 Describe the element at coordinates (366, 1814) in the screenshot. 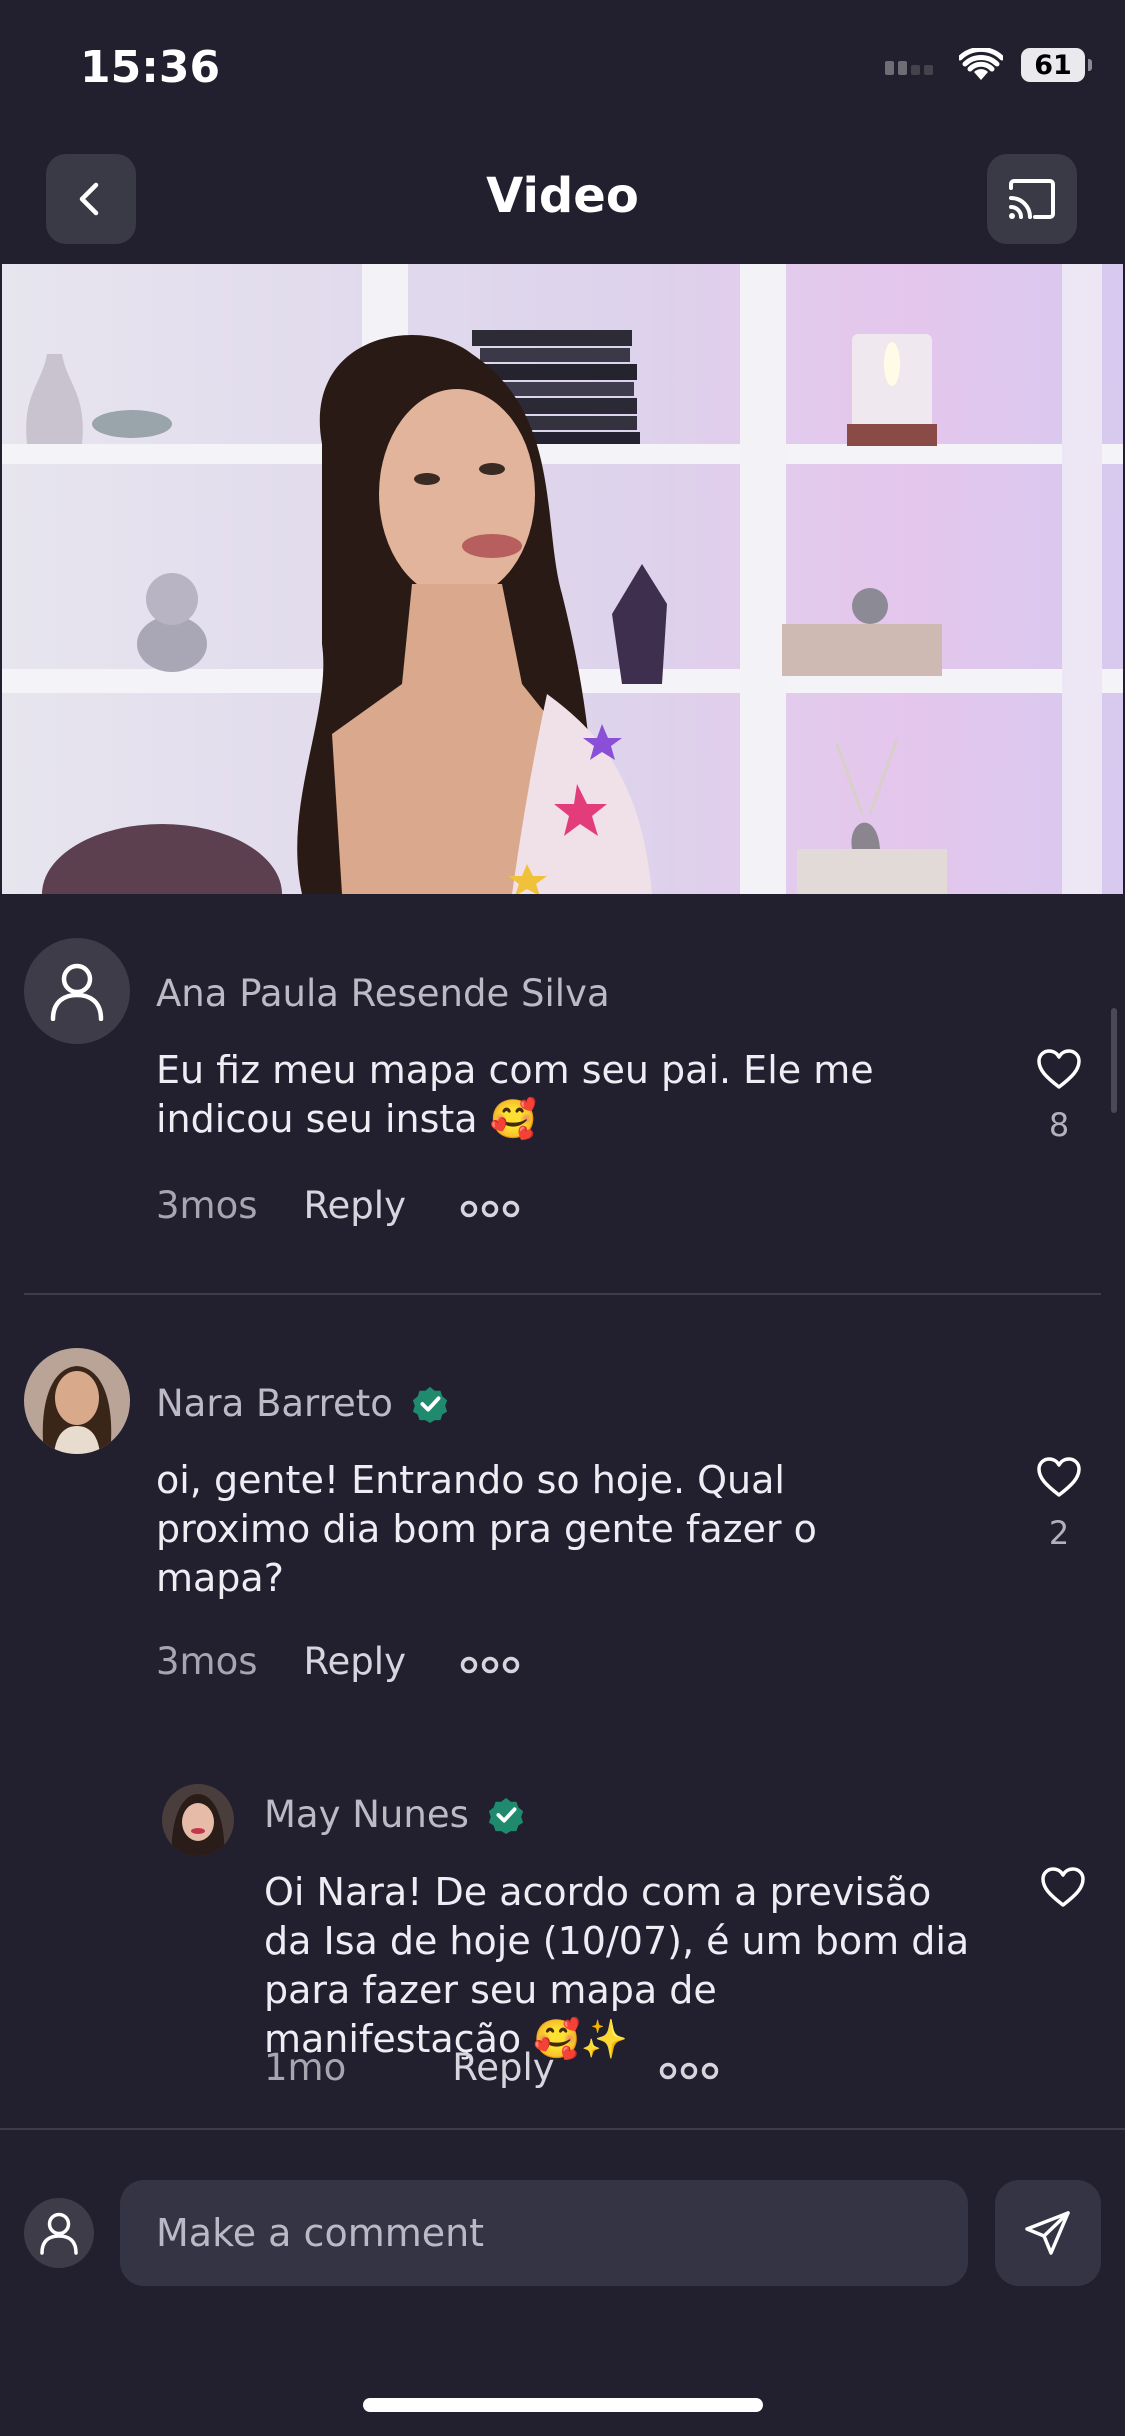

I see `reply-author: May Nunes` at that location.